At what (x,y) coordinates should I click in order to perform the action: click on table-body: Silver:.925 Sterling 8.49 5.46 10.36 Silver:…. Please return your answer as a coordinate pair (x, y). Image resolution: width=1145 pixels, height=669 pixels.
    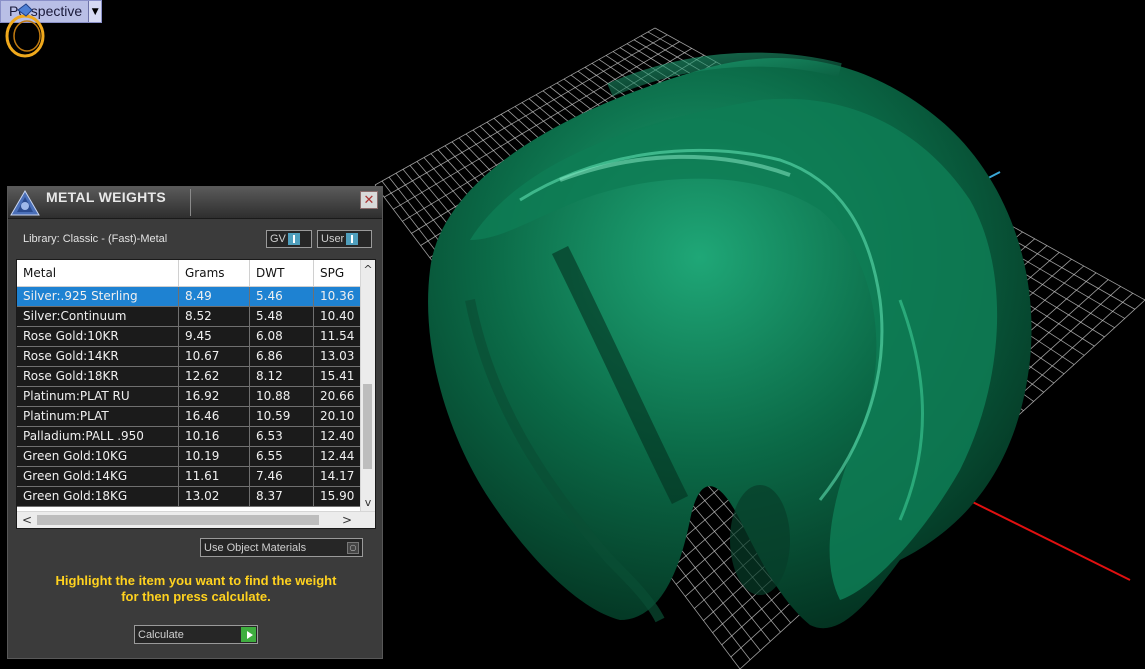
    Looking at the image, I should click on (189, 397).